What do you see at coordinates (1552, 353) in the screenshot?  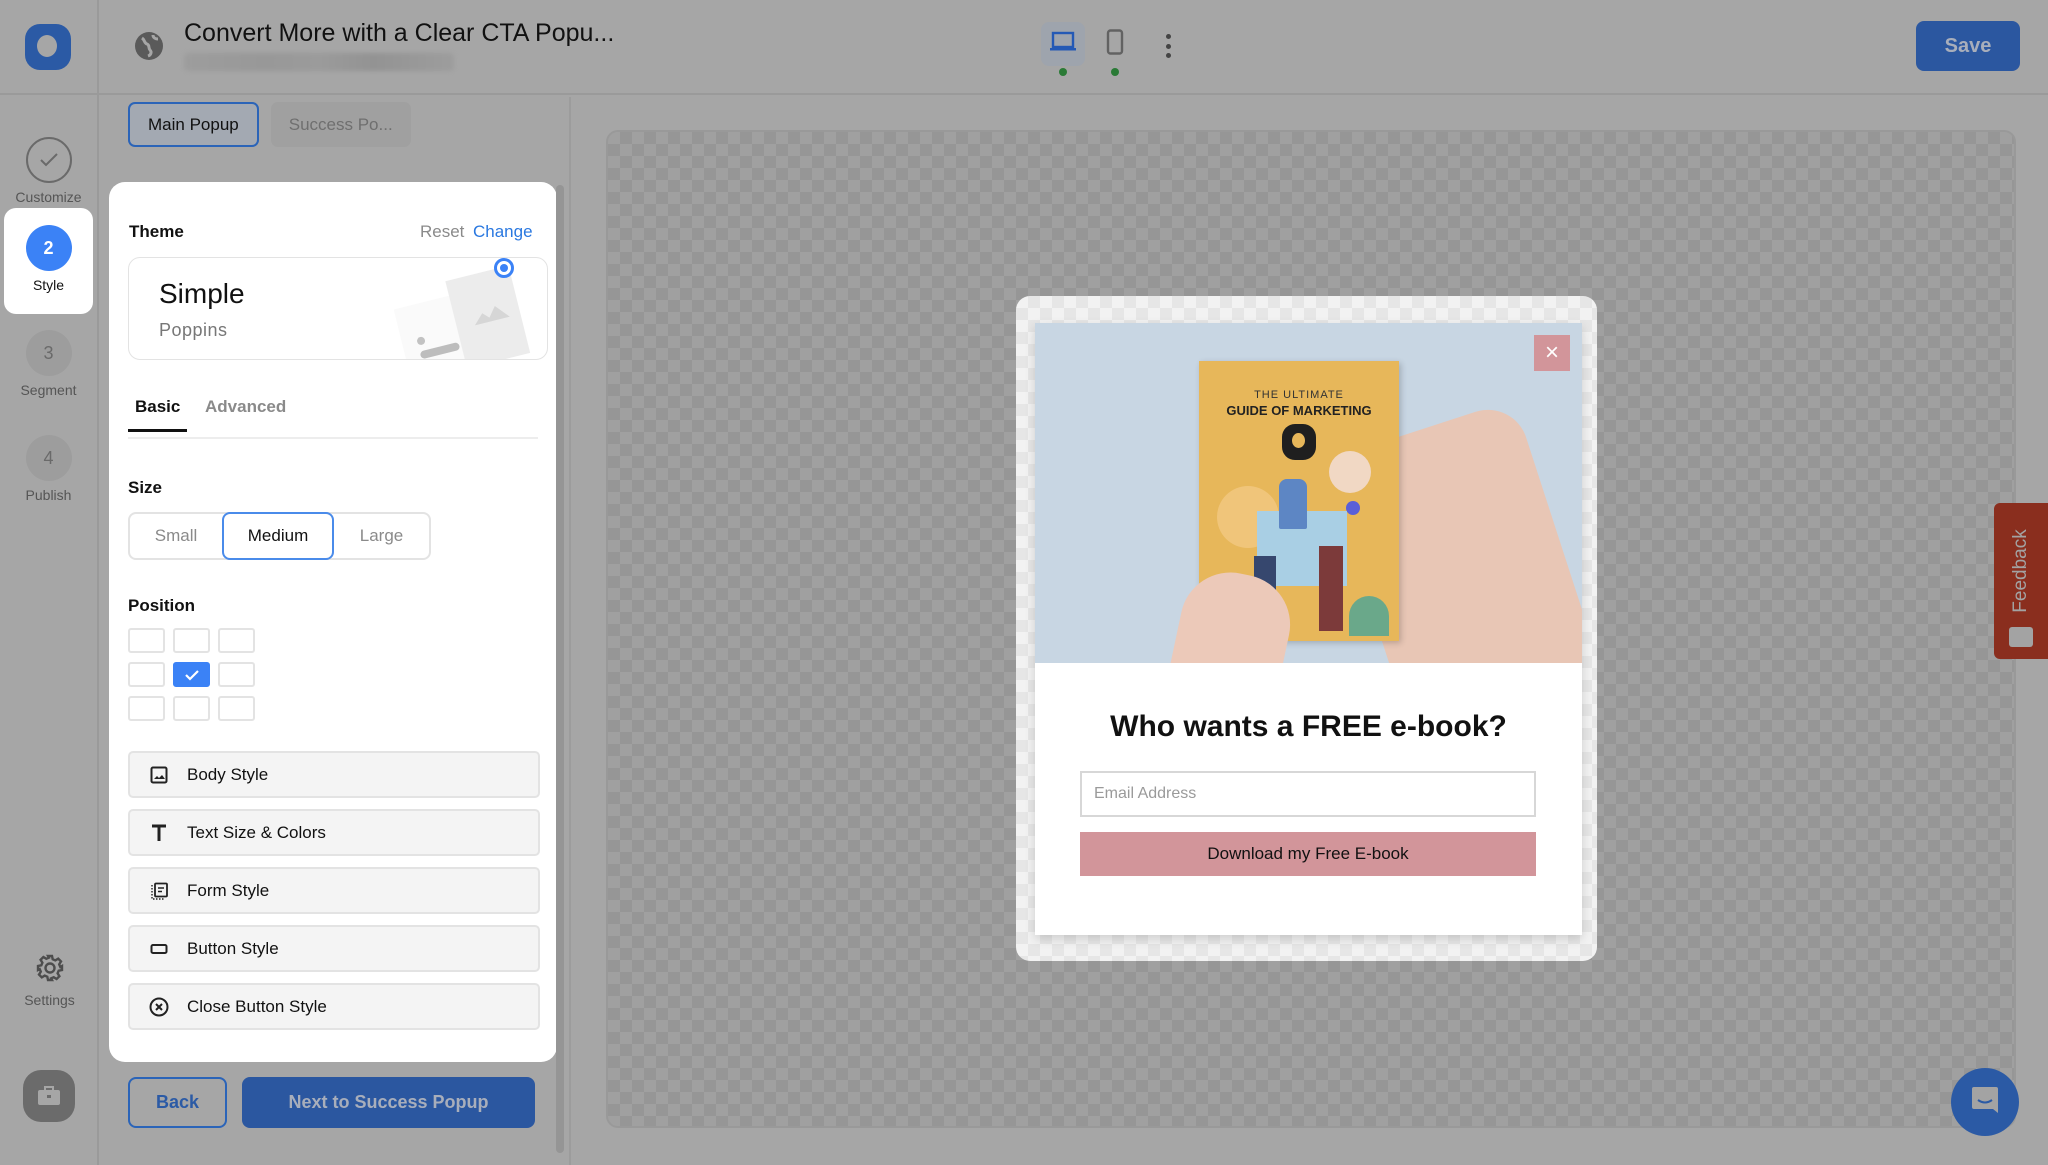 I see `popup-close-button: ×` at bounding box center [1552, 353].